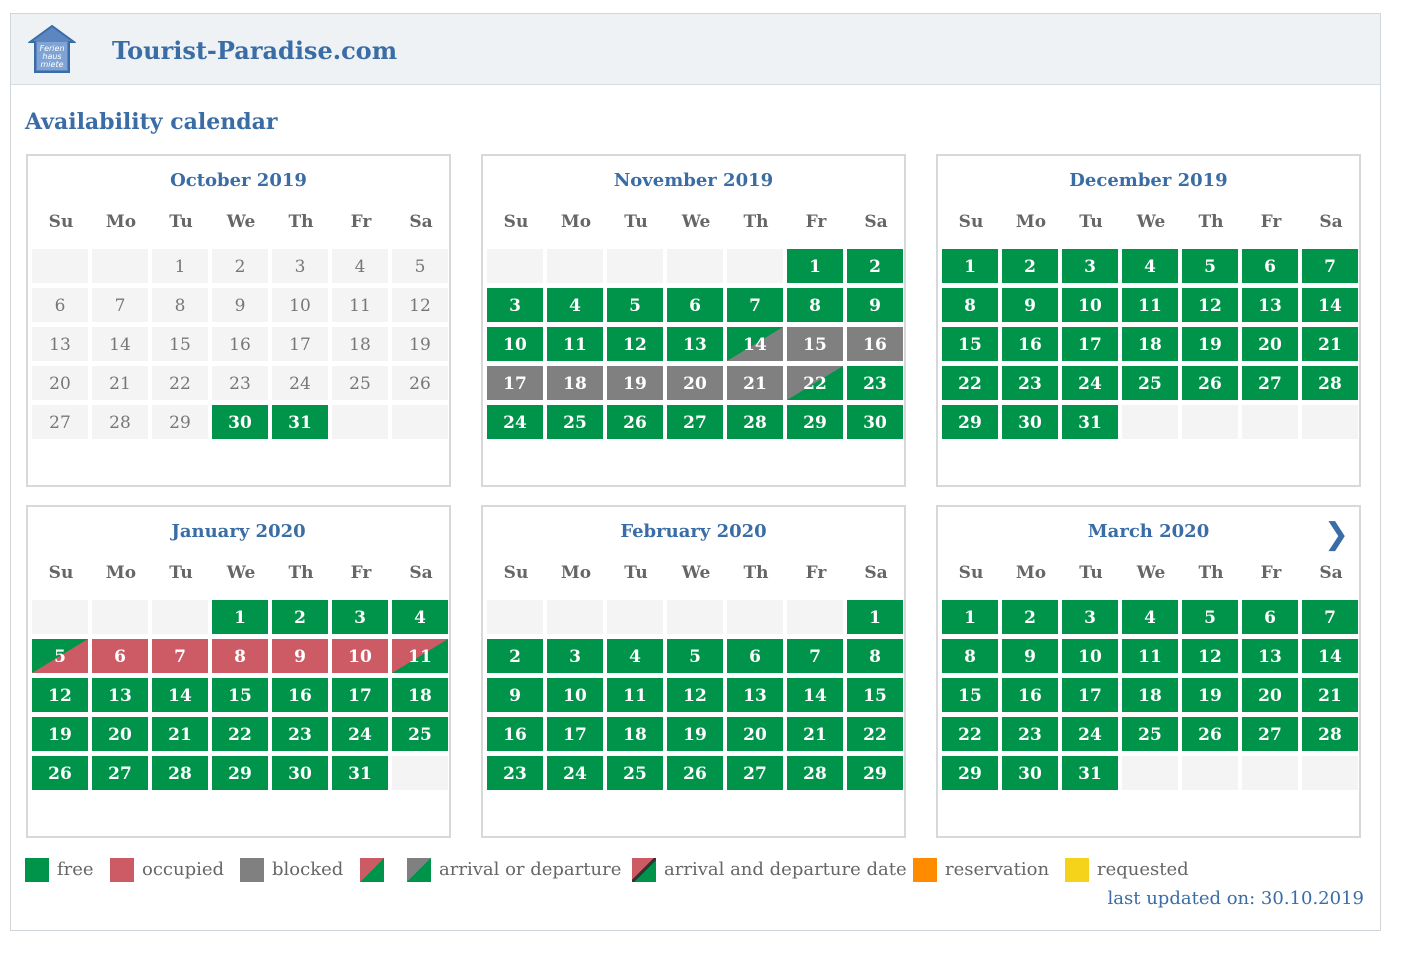 The width and height of the screenshot is (1403, 956). Describe the element at coordinates (240, 656) in the screenshot. I see `day-cell-occ: 8` at that location.